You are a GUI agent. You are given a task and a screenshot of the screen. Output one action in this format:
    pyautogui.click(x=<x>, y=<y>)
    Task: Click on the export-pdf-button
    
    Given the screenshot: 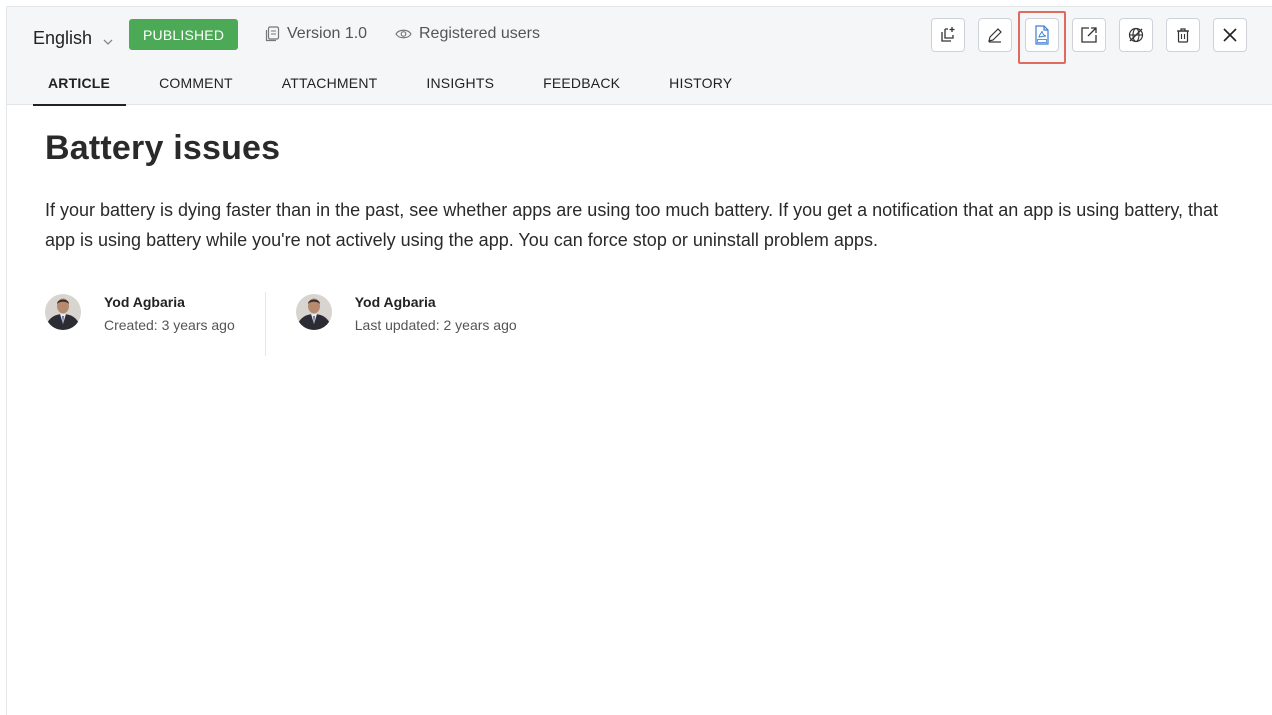 What is the action you would take?
    pyautogui.click(x=1042, y=37)
    